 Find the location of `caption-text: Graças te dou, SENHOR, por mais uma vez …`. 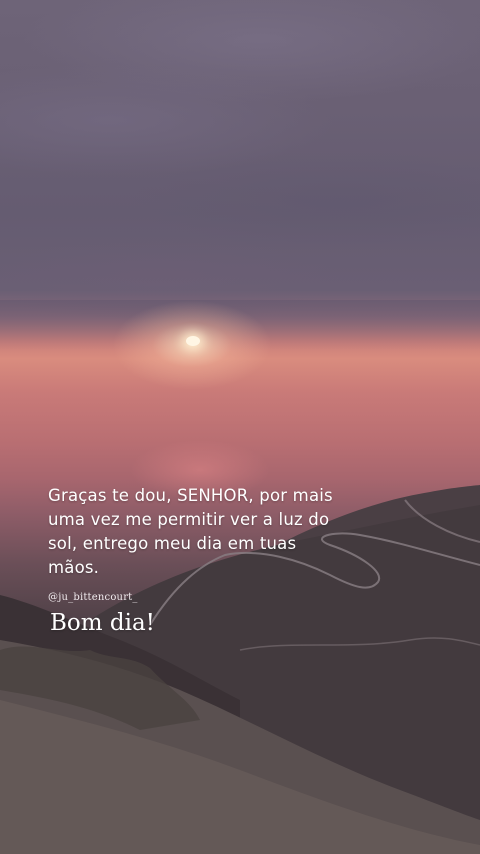

caption-text: Graças te dou, SENHOR, por mais uma vez … is located at coordinates (190, 531).